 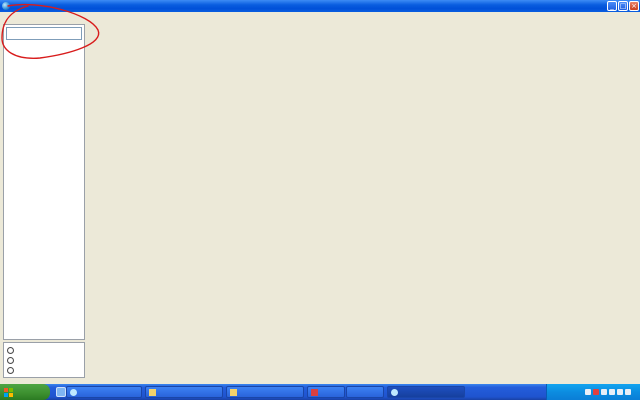 What do you see at coordinates (620, 392) in the screenshot?
I see `volume-icon` at bounding box center [620, 392].